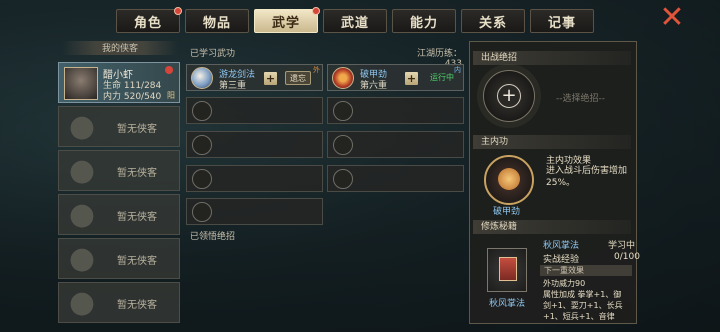  What do you see at coordinates (561, 246) in the screenshot?
I see `manual-title: 秋风掌法` at bounding box center [561, 246].